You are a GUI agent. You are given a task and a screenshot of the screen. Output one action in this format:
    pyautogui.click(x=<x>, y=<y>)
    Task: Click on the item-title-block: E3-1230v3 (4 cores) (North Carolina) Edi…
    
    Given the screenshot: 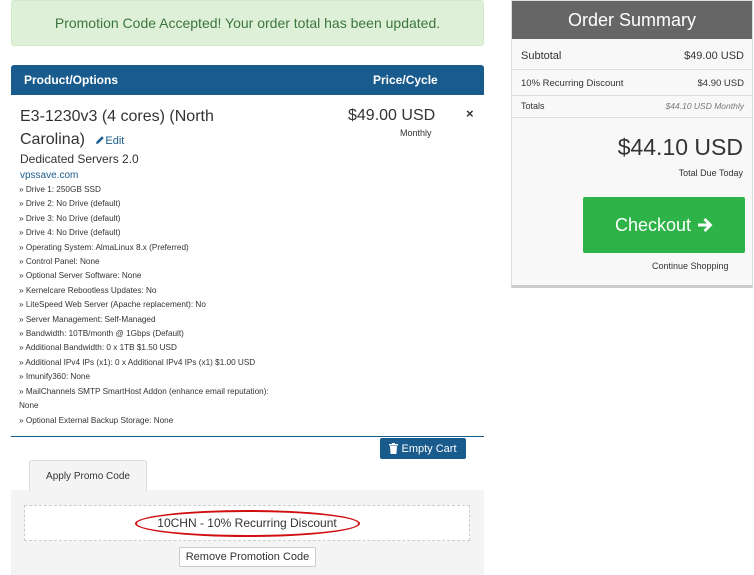 What is the action you would take?
    pyautogui.click(x=145, y=129)
    